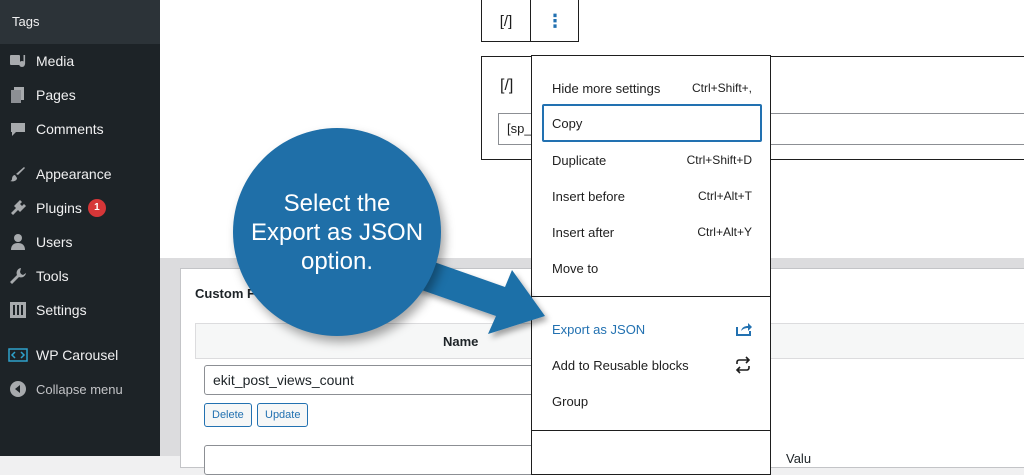 The image size is (1024, 475). I want to click on callout-bubble: Select the Export as JSON option., so click(337, 232).